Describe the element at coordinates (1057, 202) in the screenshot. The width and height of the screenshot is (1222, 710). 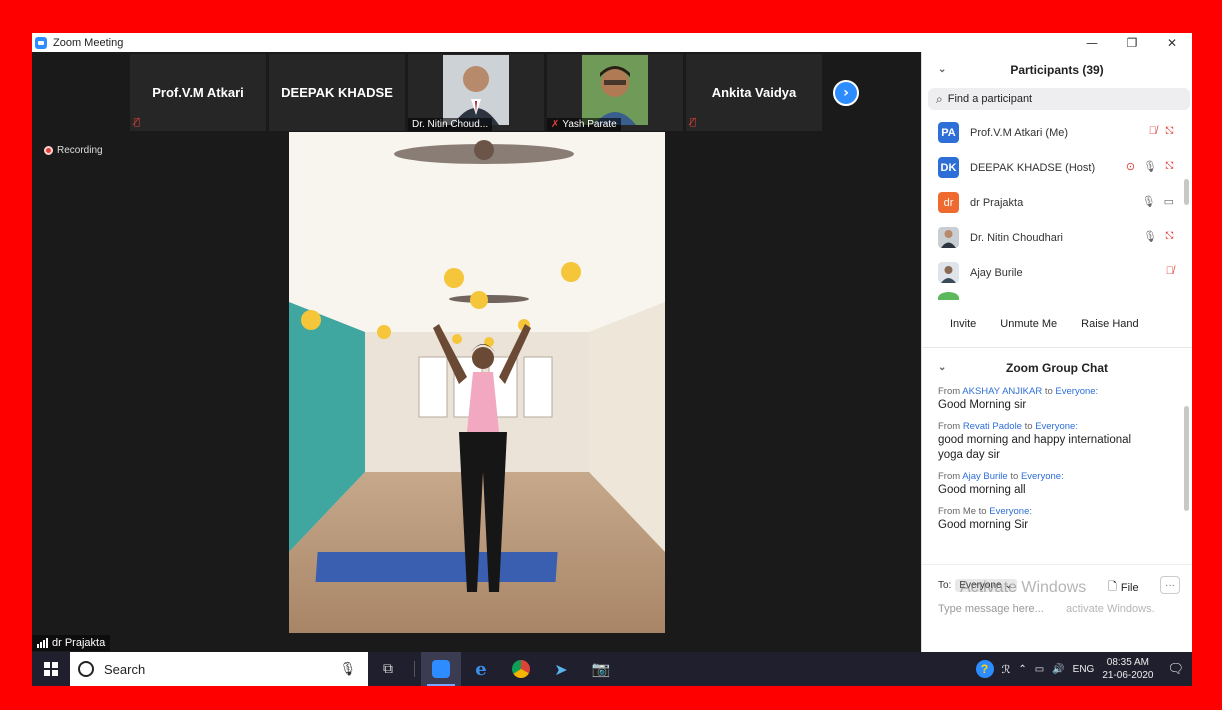
I see `participant-row: dr dr Prajakta 🎙 ▭` at that location.